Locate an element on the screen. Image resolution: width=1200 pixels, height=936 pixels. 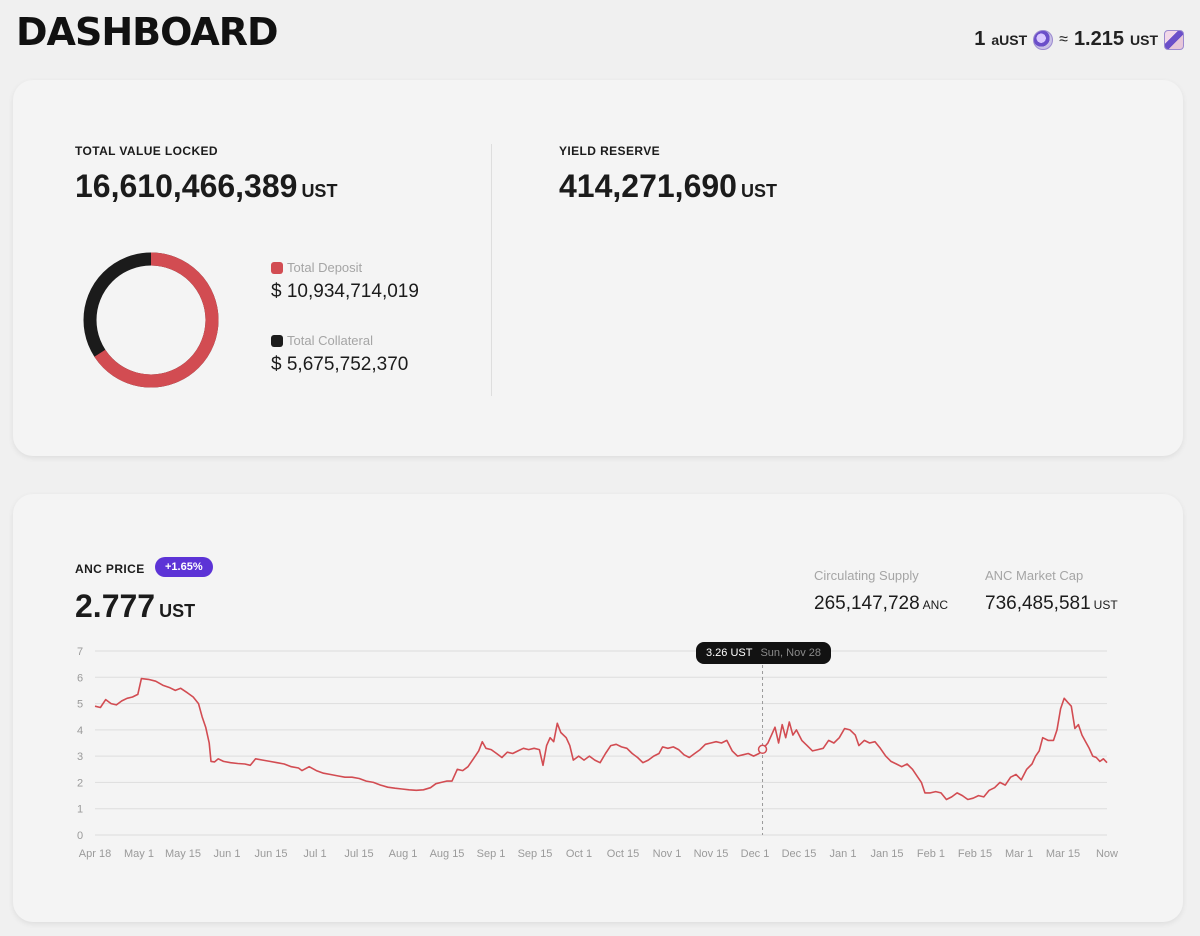
x-tick-label: Now is located at coordinates (1107, 854).